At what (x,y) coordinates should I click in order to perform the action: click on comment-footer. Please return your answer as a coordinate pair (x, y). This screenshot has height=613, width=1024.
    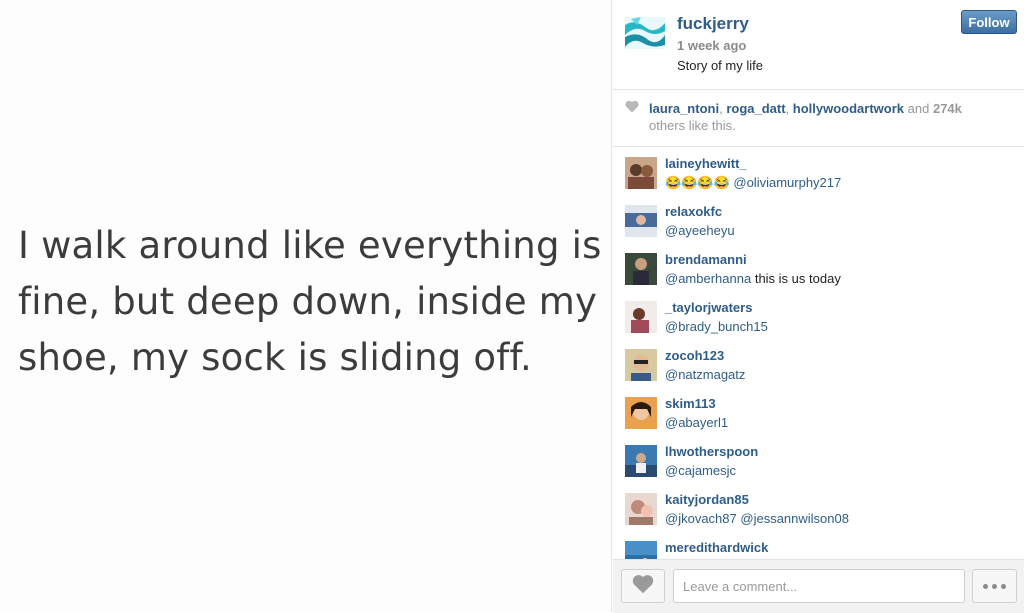
    Looking at the image, I should click on (818, 586).